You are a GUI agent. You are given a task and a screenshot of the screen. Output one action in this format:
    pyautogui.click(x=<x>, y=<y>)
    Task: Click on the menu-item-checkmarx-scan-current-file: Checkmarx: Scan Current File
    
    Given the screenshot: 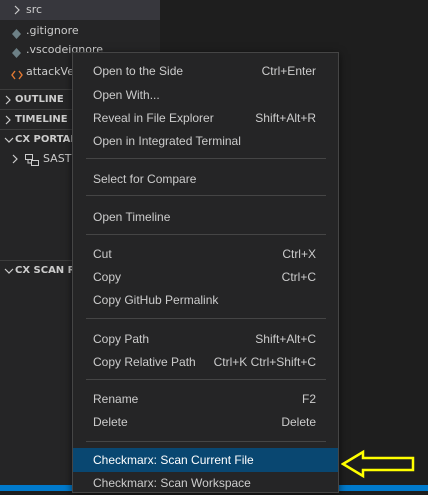 What is the action you would take?
    pyautogui.click(x=205, y=460)
    